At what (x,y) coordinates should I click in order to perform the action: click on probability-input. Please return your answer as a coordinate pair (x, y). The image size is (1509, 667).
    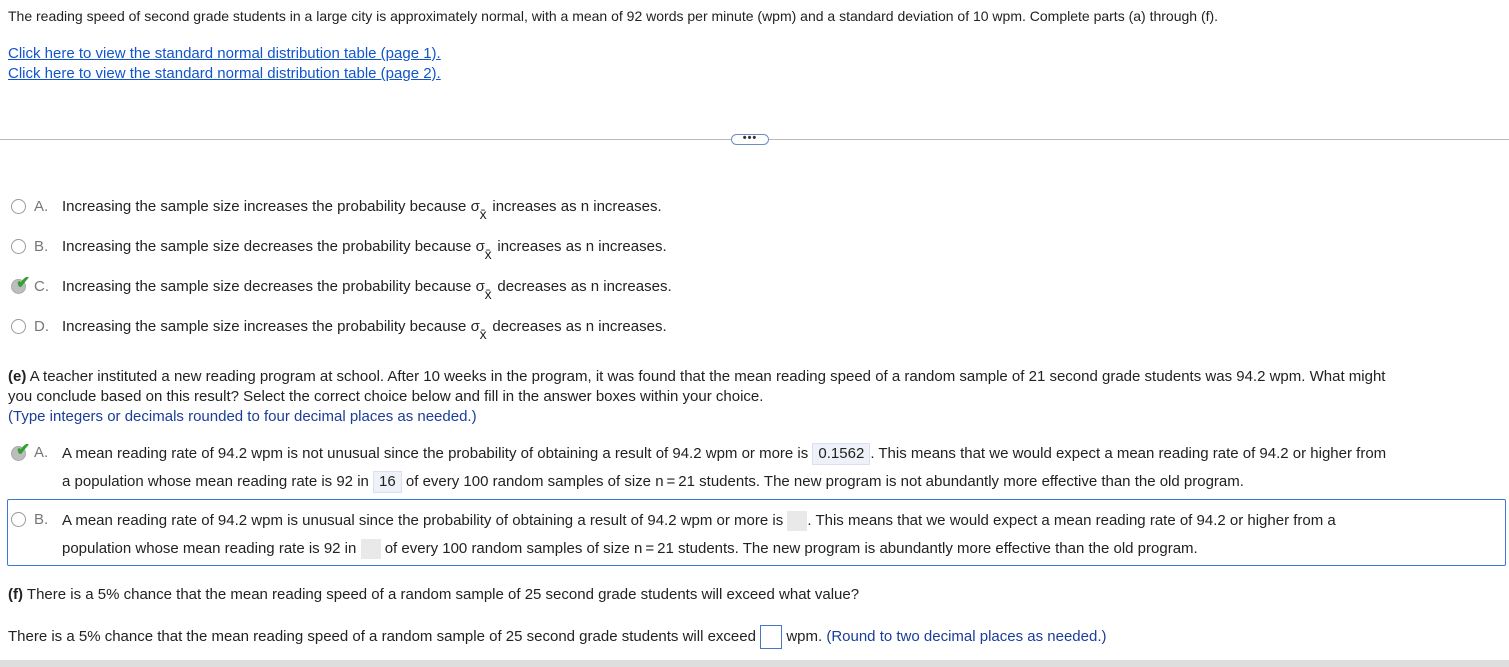
    Looking at the image, I should click on (797, 521).